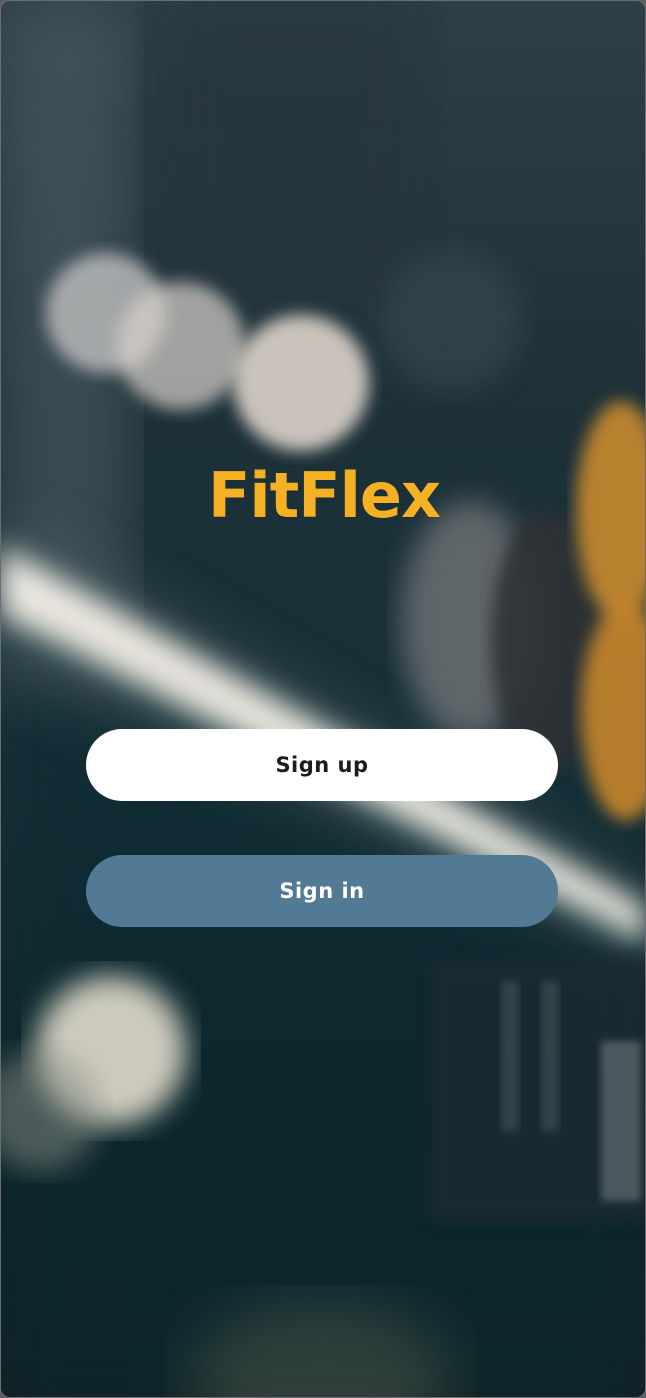 This screenshot has width=646, height=1398. I want to click on sign-up-label: Sign up, so click(322, 765).